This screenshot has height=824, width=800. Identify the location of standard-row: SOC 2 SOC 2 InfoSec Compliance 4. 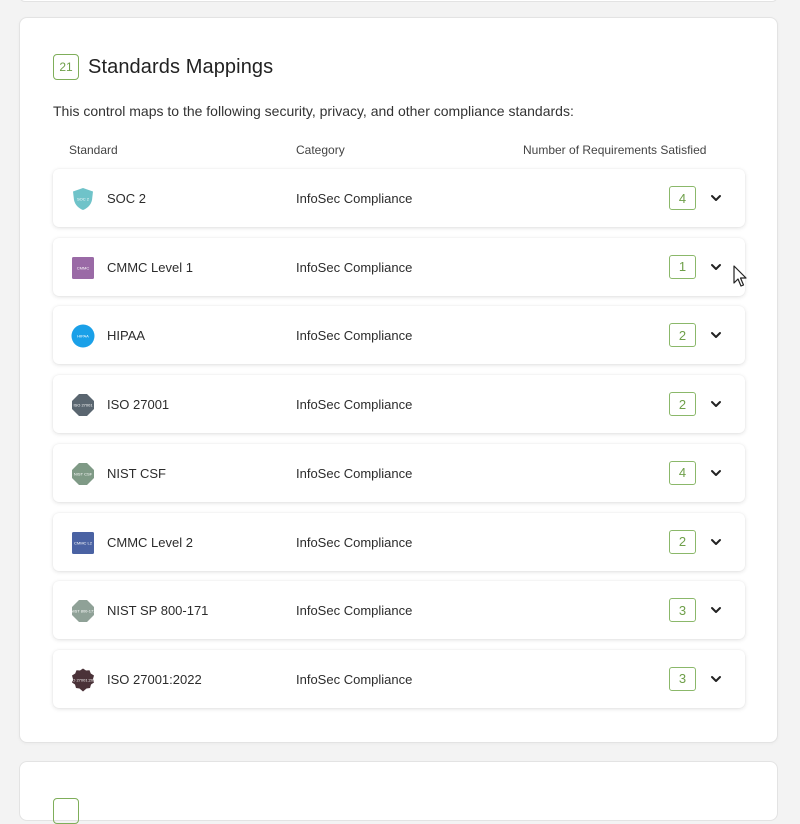
(399, 198).